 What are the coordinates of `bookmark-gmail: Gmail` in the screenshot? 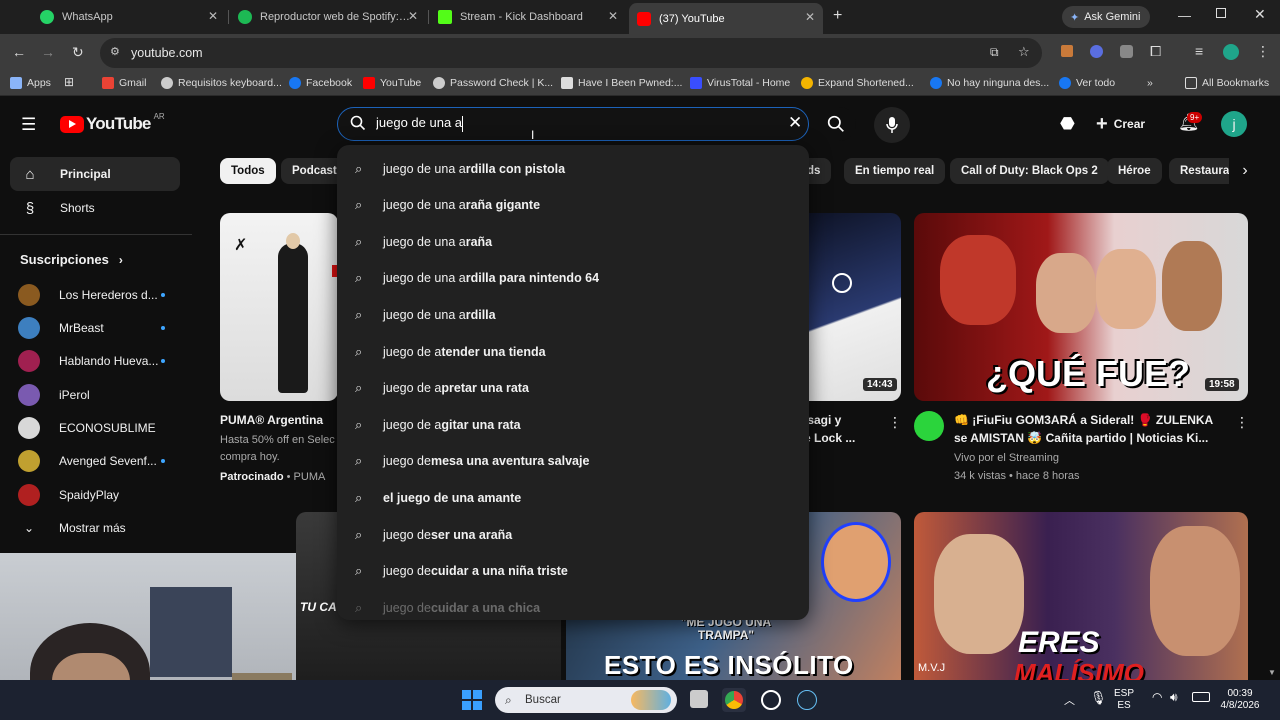 It's located at (124, 83).